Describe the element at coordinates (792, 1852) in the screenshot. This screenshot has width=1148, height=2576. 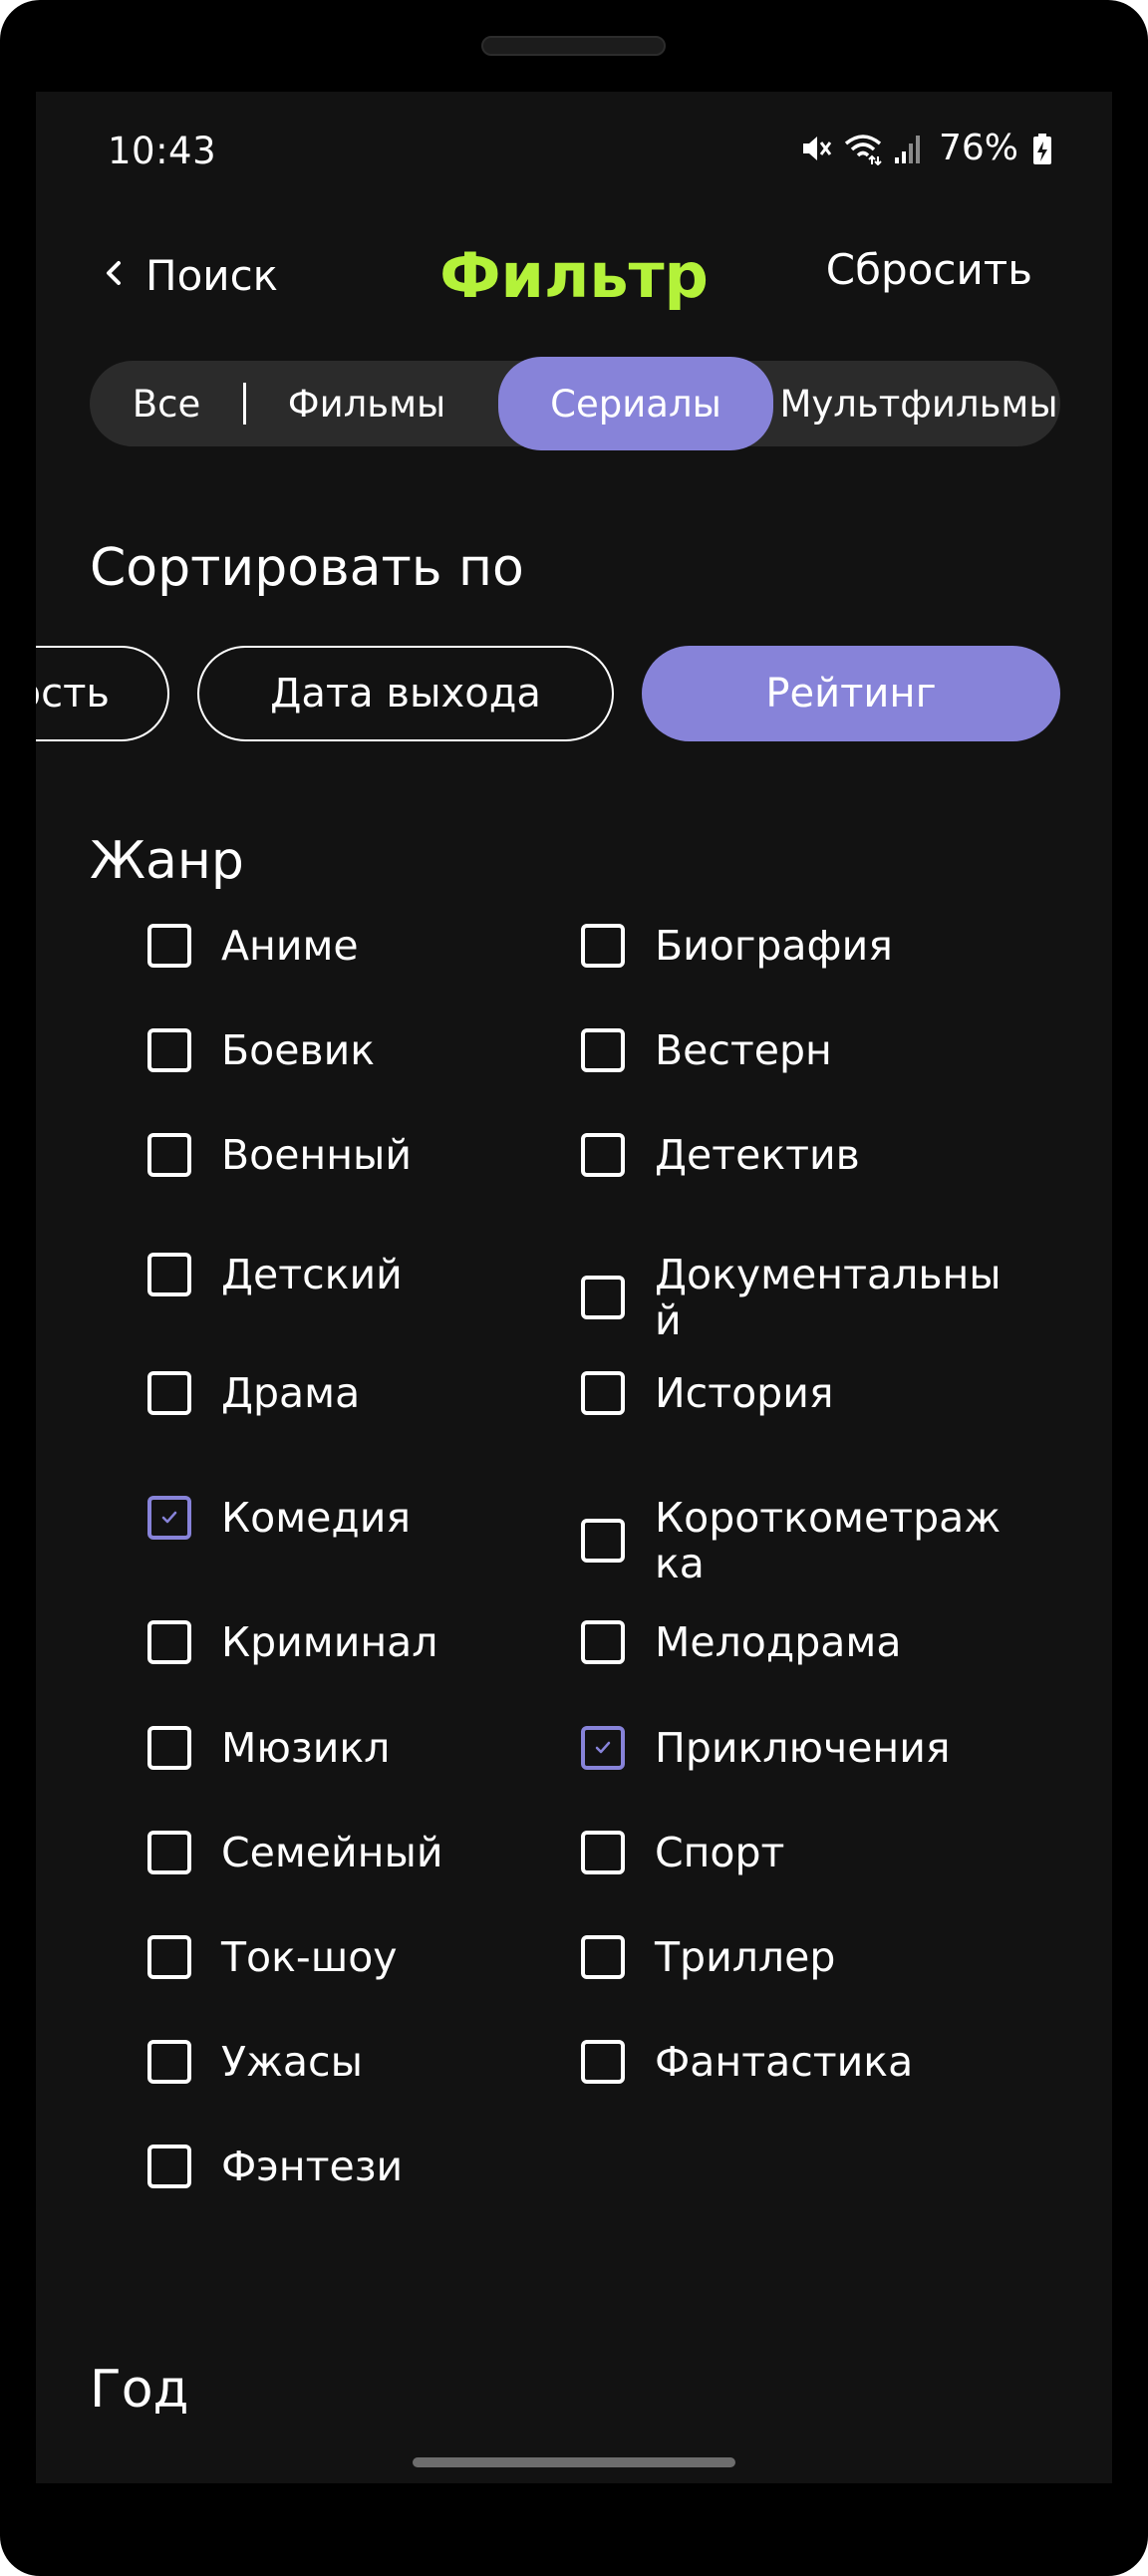
I see `genre-option: Спорт` at that location.